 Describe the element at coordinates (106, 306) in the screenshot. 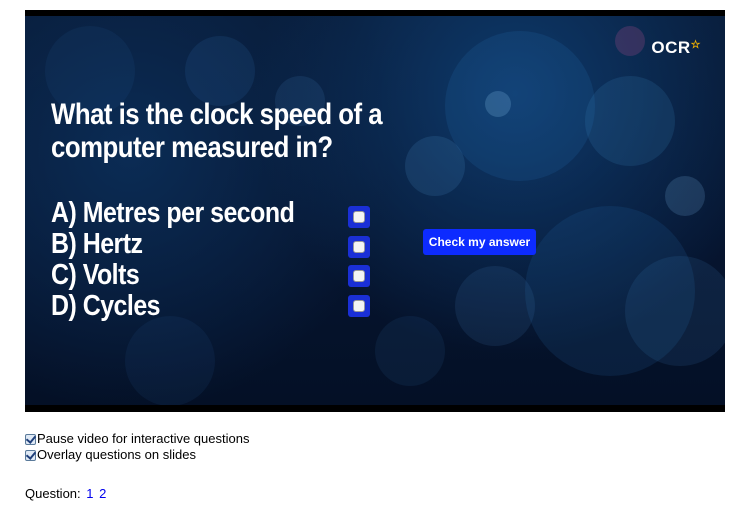

I see `option-d-label: D) Cycles` at that location.